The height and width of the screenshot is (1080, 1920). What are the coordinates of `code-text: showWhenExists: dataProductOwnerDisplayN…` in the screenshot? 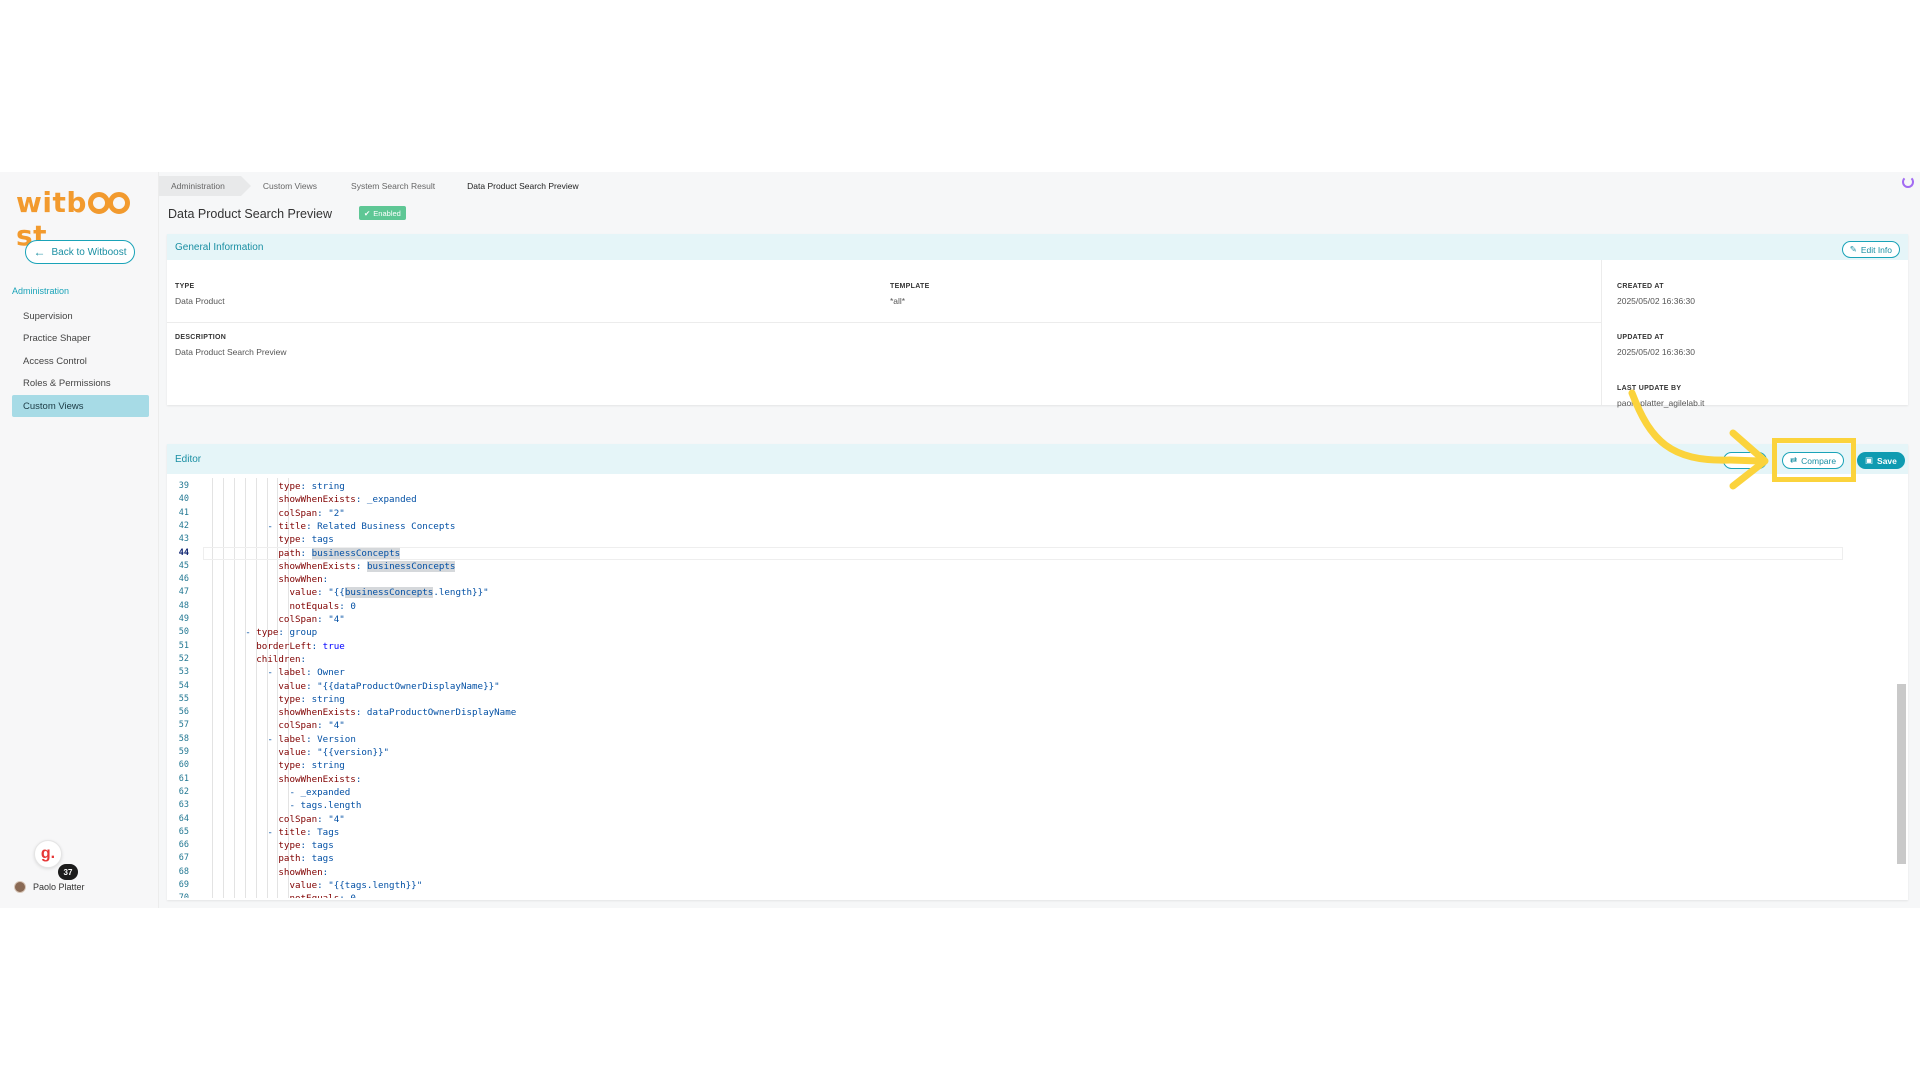 It's located at (397, 713).